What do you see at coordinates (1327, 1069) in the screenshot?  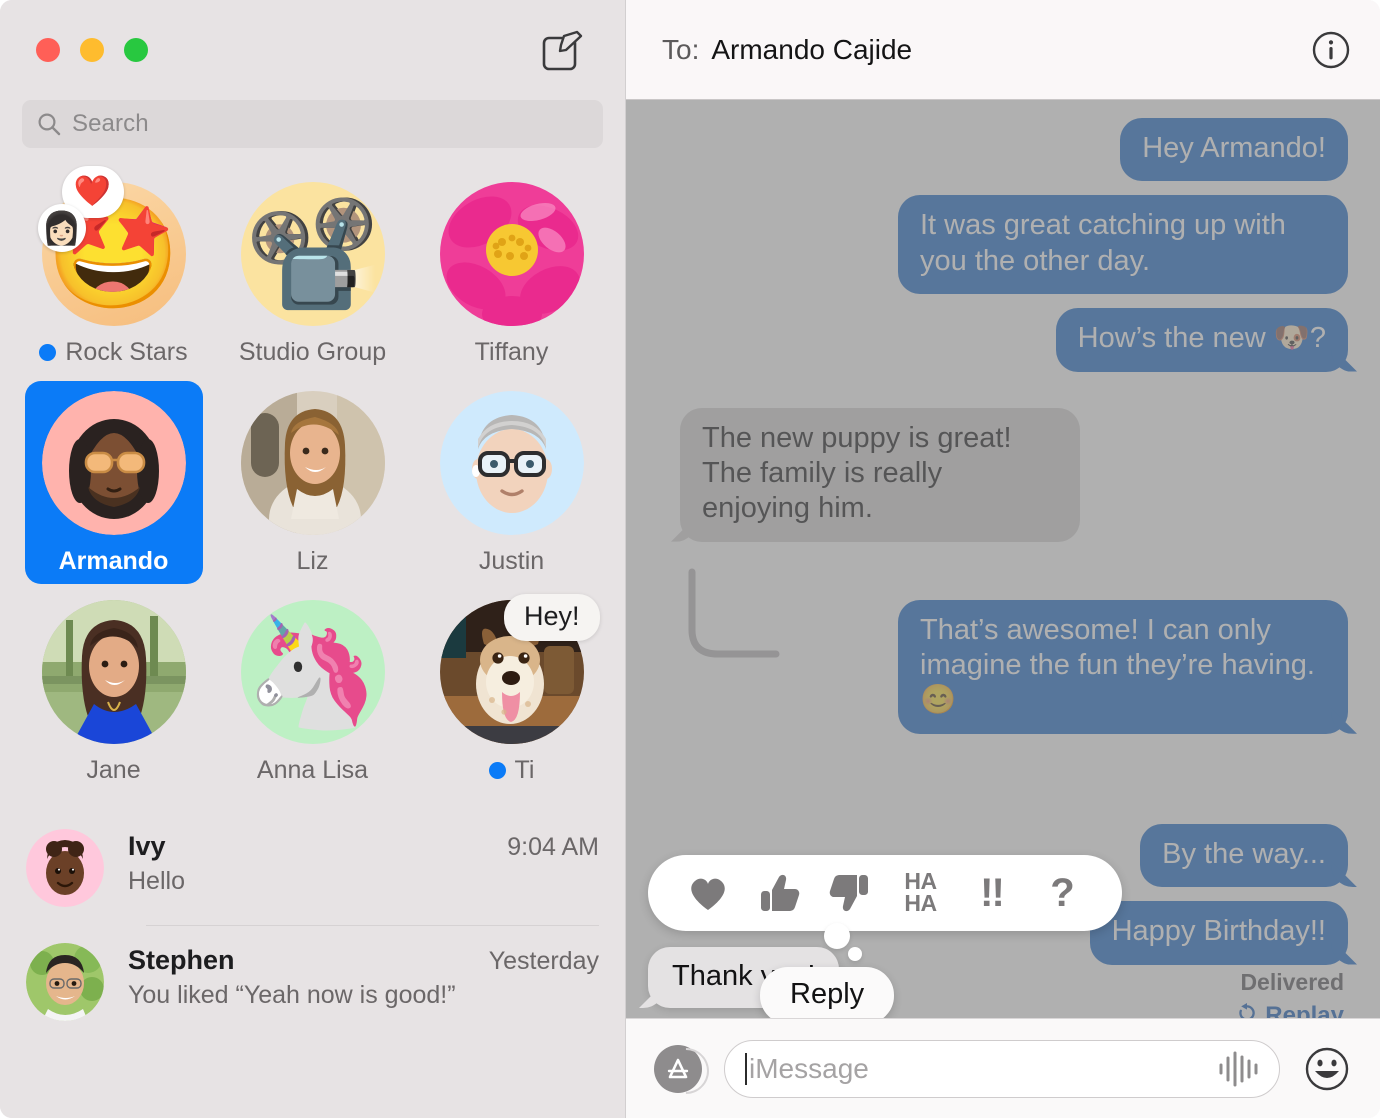 I see `emoji-smiley-icon` at bounding box center [1327, 1069].